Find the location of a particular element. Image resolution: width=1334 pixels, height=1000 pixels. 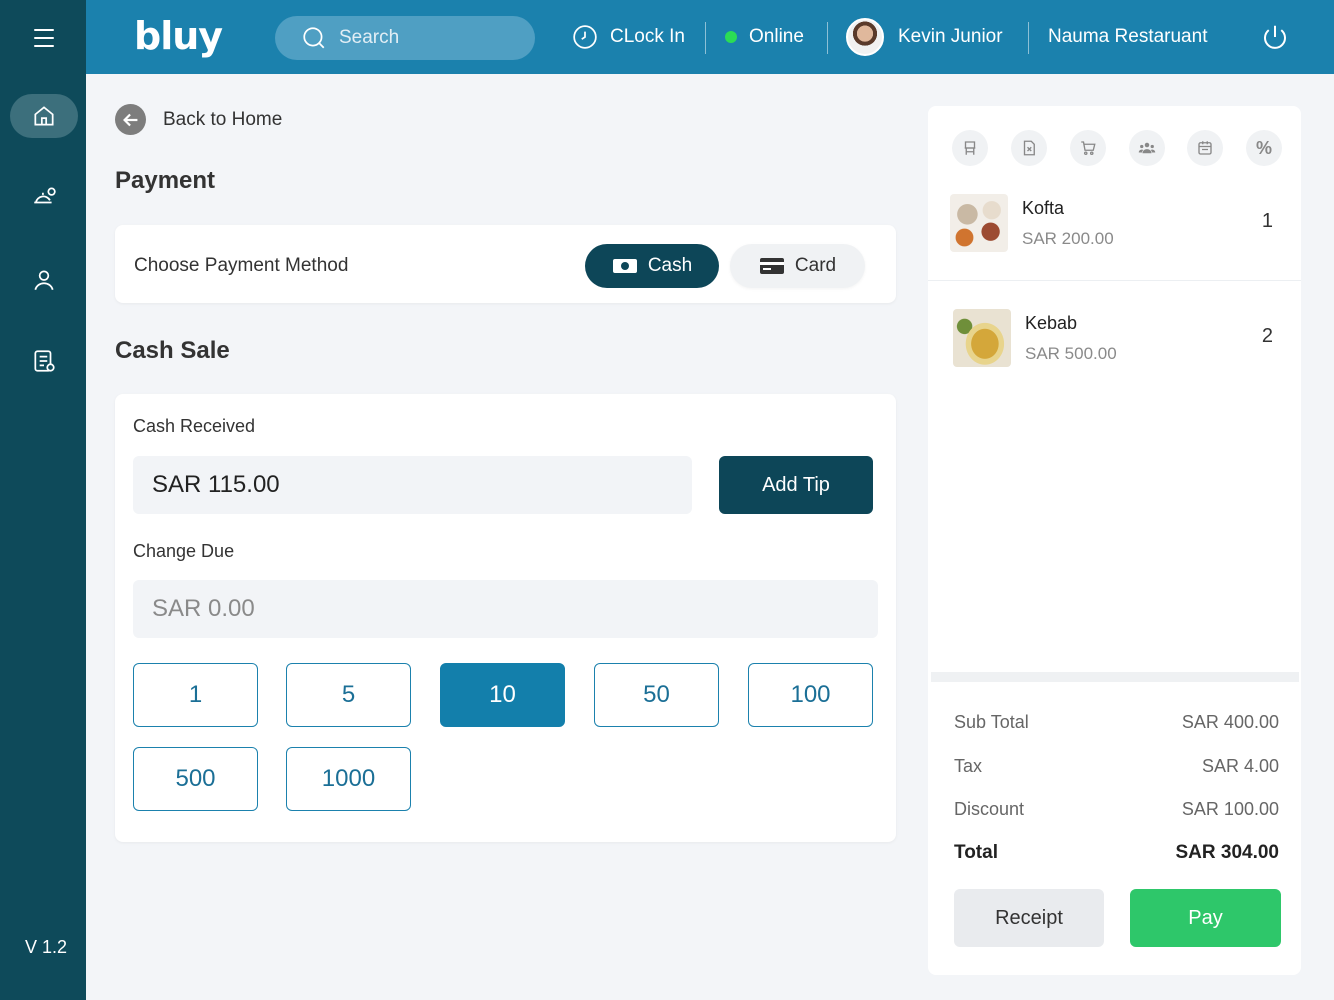

tax-value: SAR 4.00 is located at coordinates (1240, 766).